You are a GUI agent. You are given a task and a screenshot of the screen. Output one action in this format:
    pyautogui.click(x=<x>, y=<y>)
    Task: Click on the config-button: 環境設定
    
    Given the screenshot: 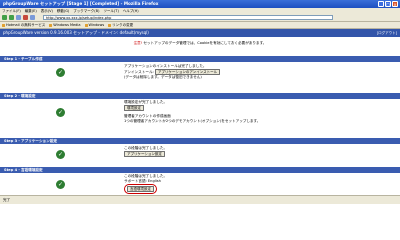 What is the action you would take?
    pyautogui.click(x=134, y=108)
    